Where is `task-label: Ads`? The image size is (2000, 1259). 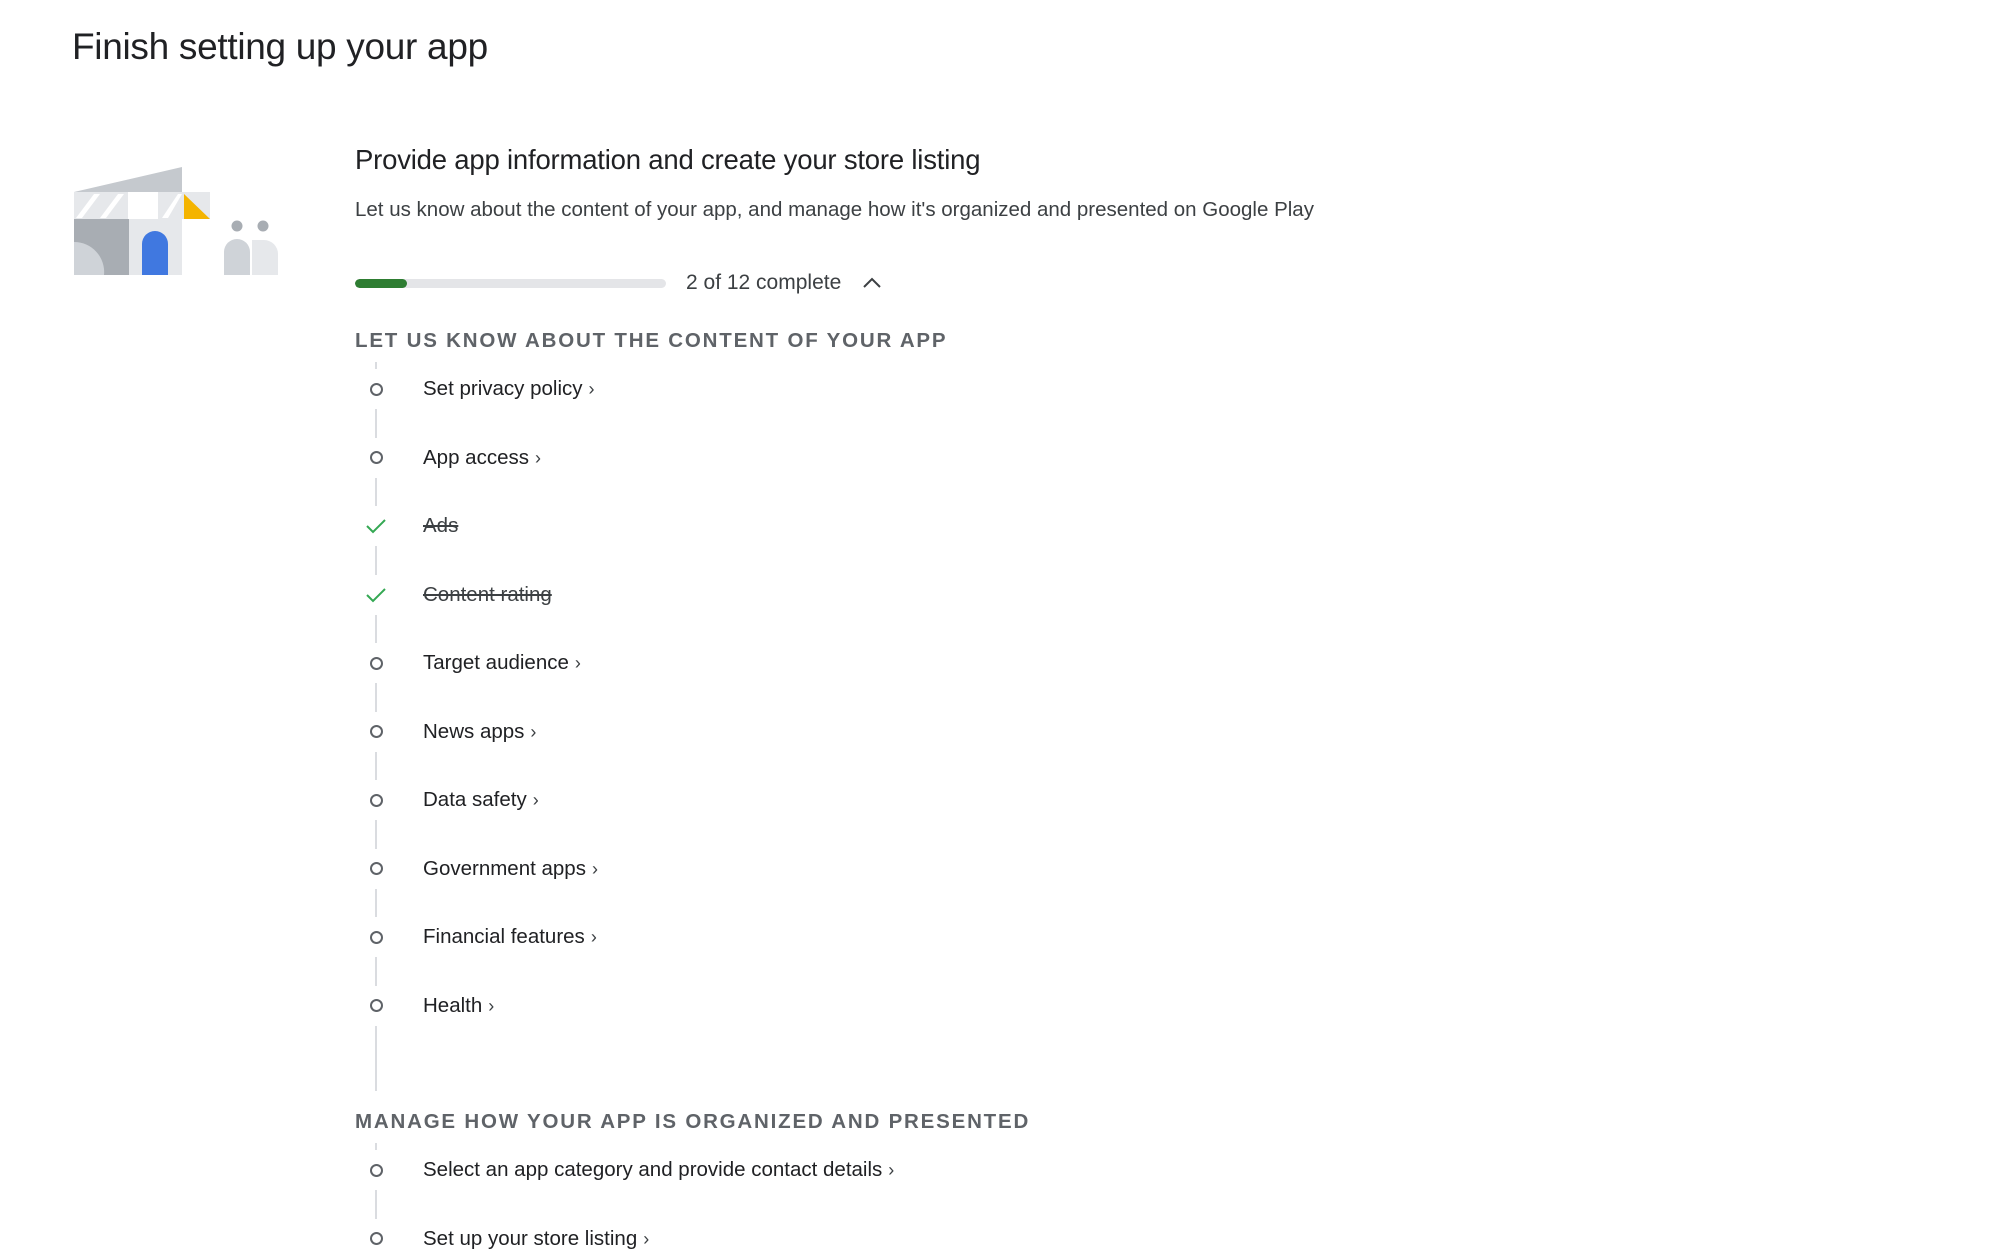 task-label: Ads is located at coordinates (440, 526).